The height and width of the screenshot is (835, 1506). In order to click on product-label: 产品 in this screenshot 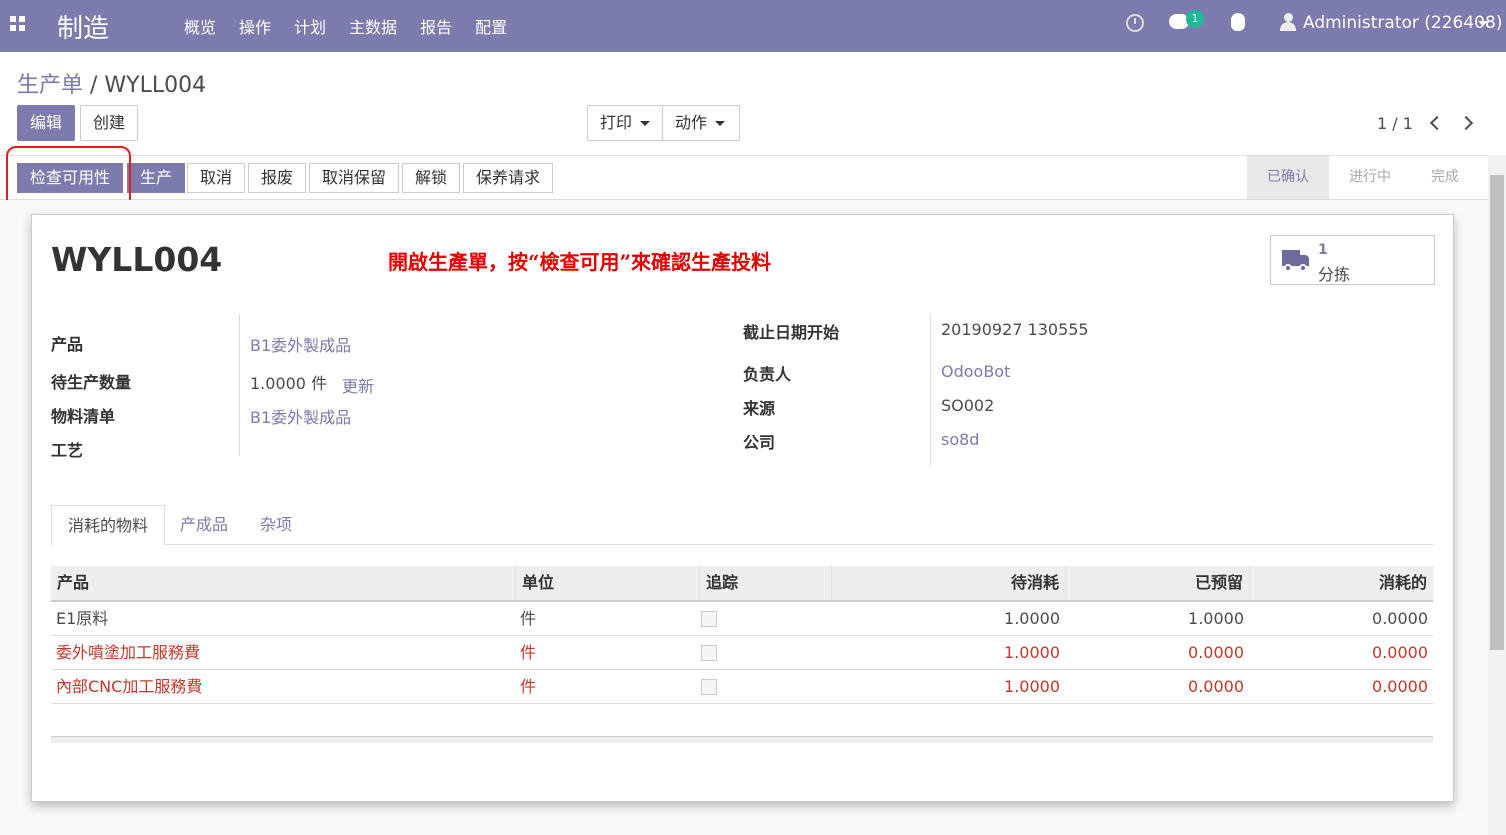, I will do `click(67, 344)`.